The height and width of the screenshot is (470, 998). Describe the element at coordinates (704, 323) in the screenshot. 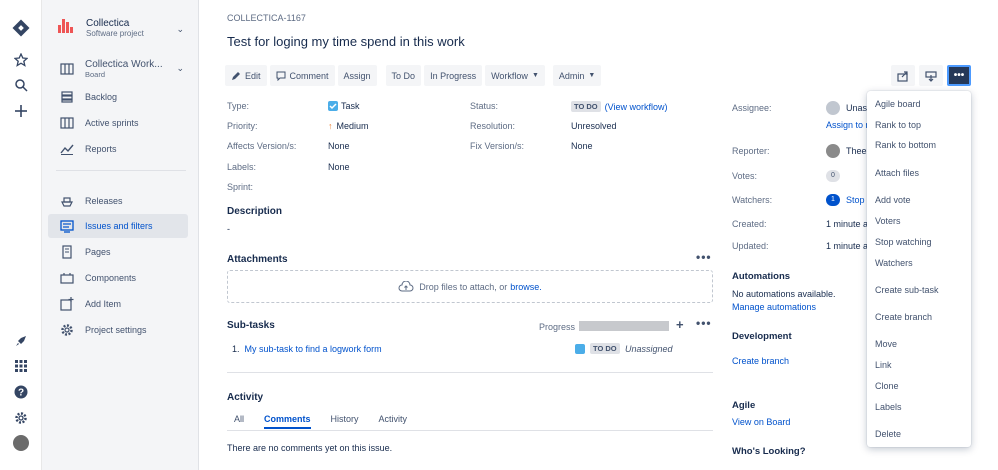

I see `subtasks-more-icon: •••` at that location.